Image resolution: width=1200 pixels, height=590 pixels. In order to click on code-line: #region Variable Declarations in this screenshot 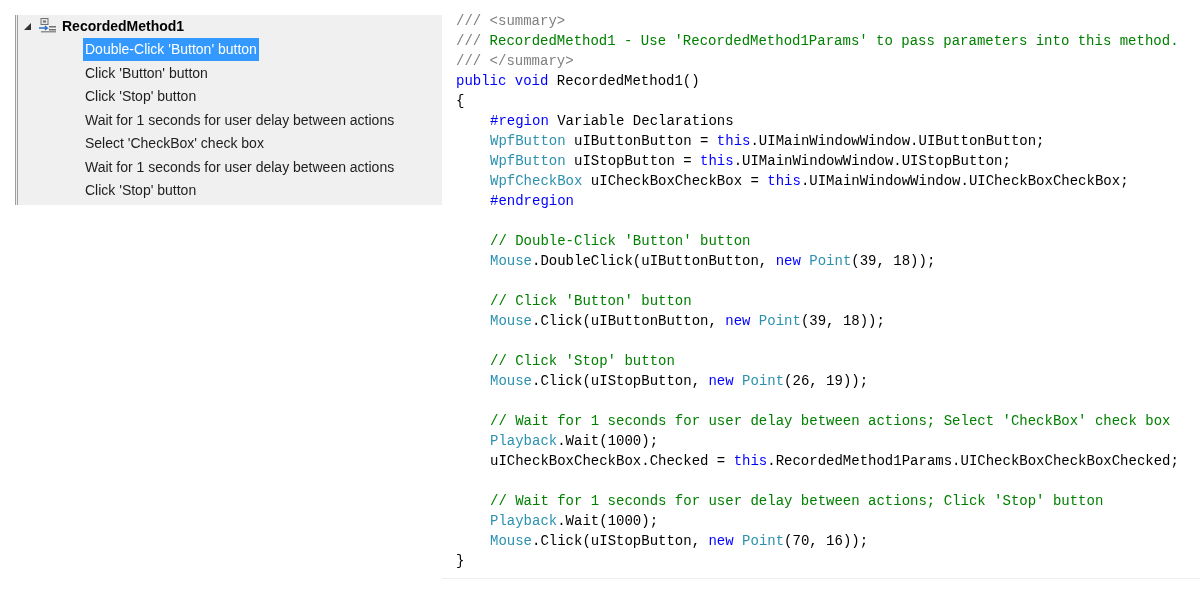, I will do `click(611, 121)`.